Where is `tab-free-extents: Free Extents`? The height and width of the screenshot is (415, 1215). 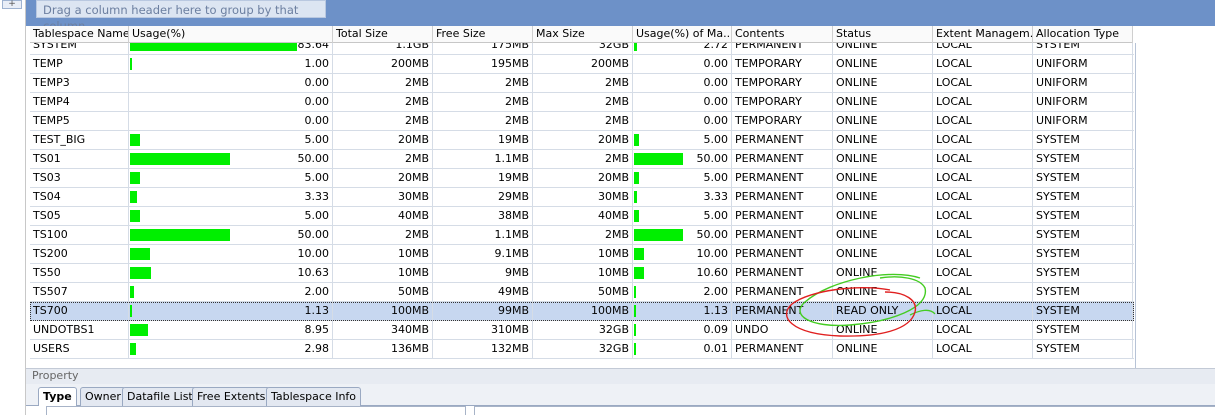 tab-free-extents: Free Extents is located at coordinates (231, 396).